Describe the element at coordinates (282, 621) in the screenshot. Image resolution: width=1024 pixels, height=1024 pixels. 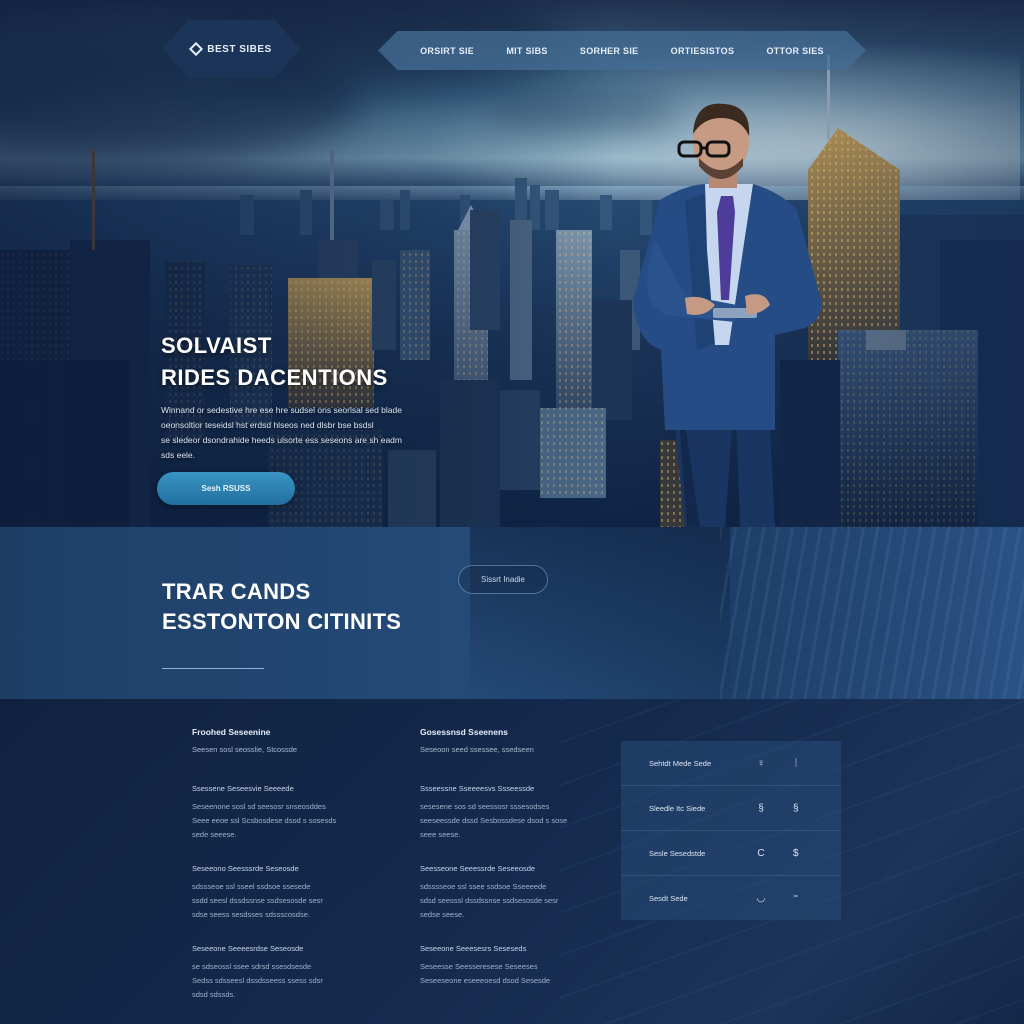
I see `band-title-line: ESSTONTON CITINITS` at that location.